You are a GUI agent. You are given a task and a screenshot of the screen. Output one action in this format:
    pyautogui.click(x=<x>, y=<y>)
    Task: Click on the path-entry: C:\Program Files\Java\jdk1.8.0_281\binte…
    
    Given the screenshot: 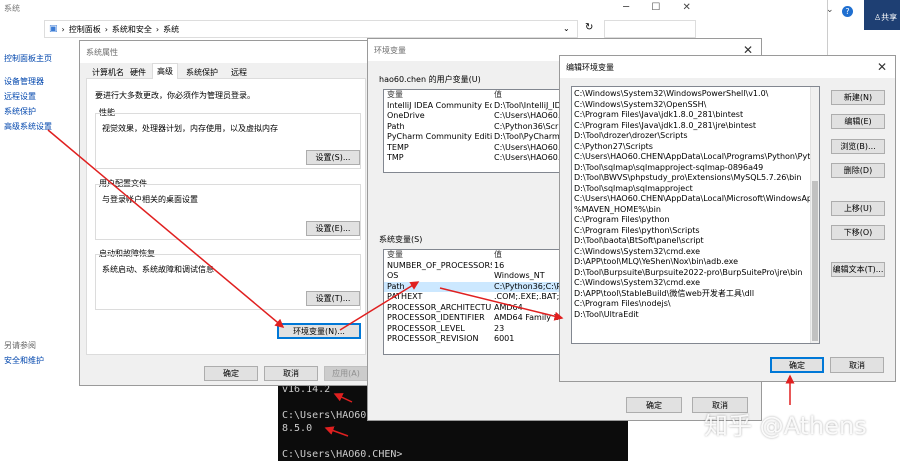 What is the action you would take?
    pyautogui.click(x=691, y=115)
    